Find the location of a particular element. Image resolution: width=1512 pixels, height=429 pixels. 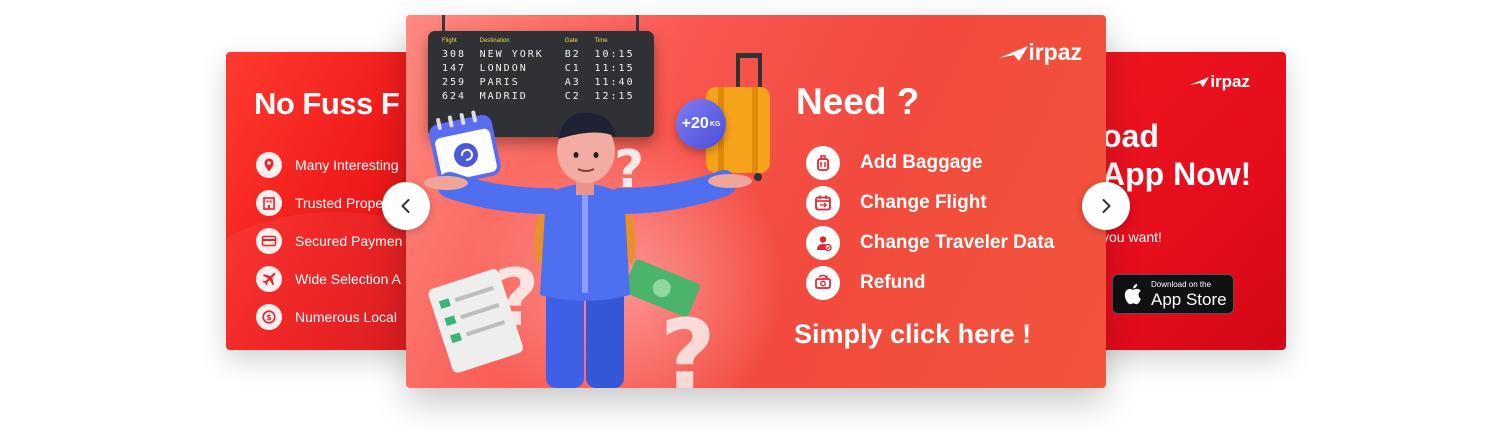

chevron-left-icon is located at coordinates (405, 206).